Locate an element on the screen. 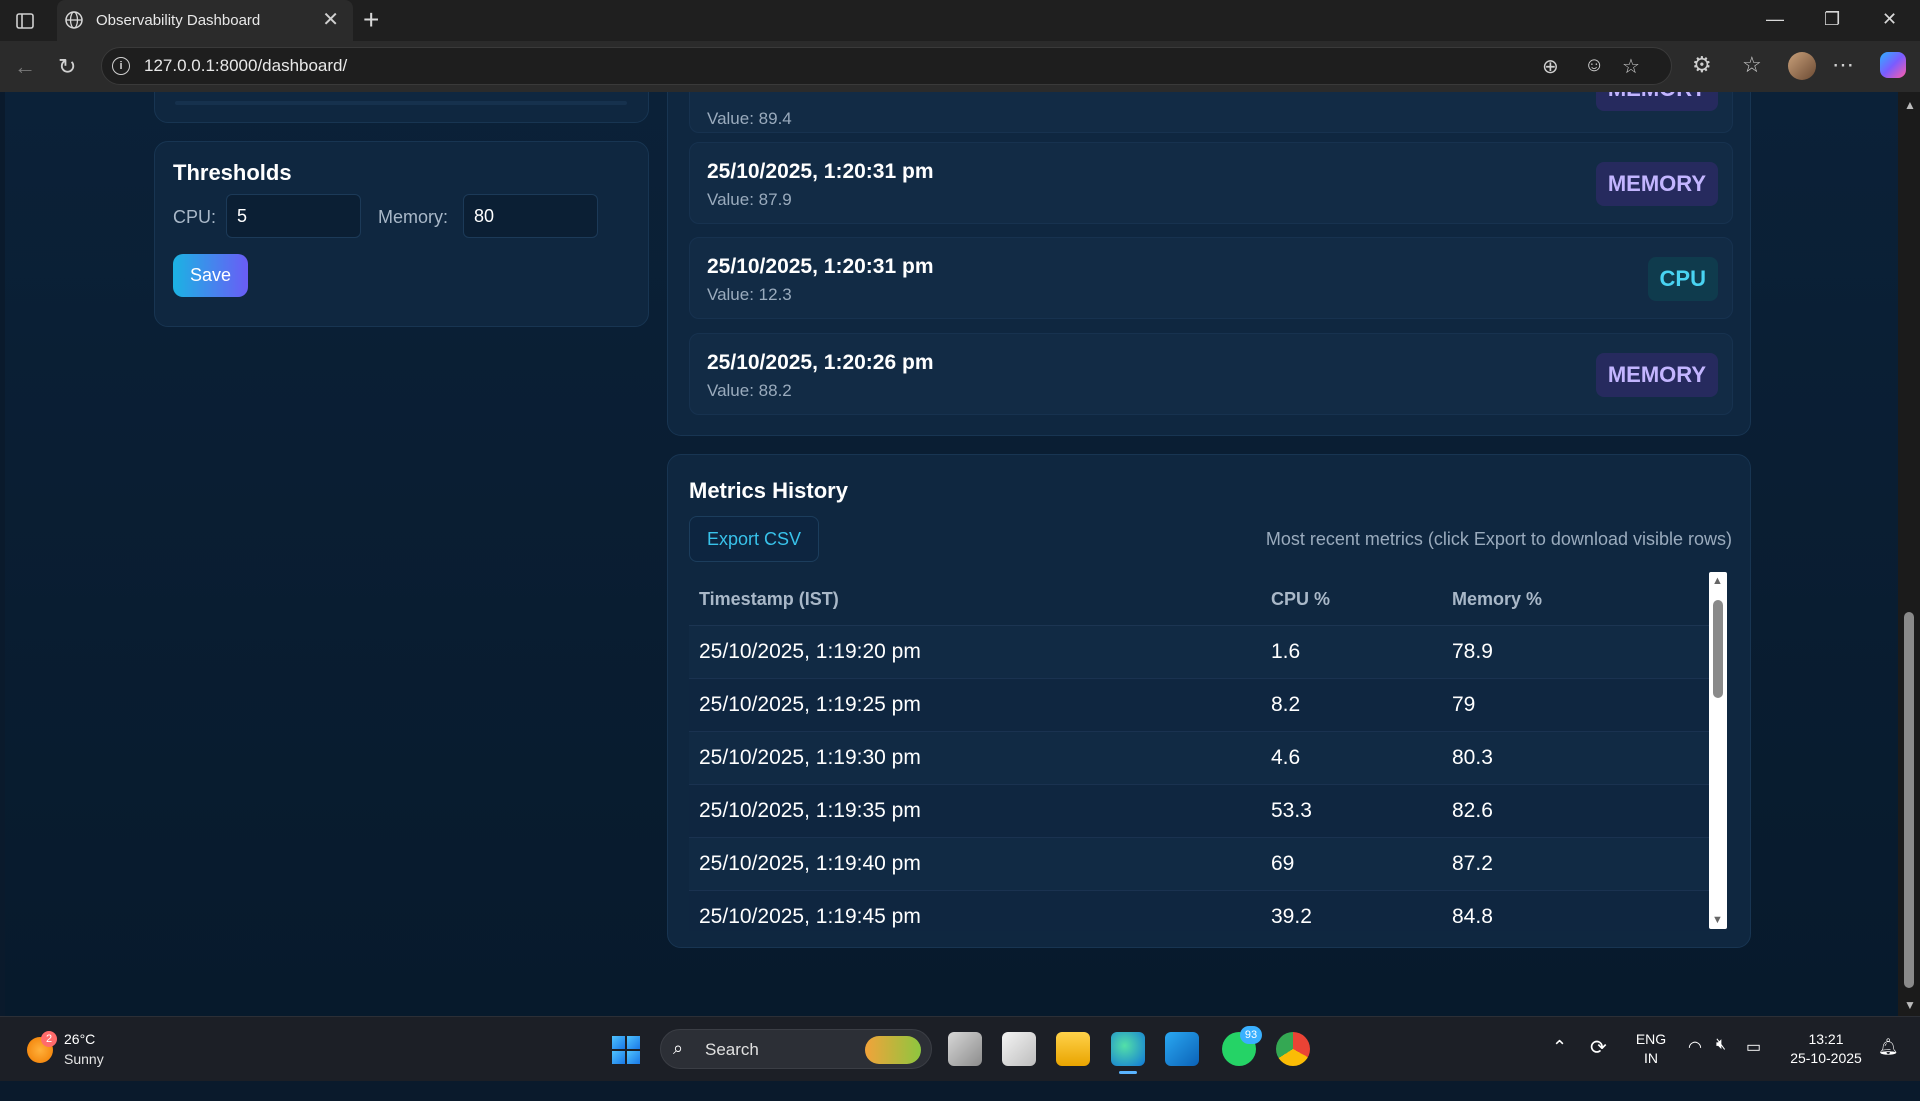 The height and width of the screenshot is (1101, 1920). table-scrollbar: ▲ ▼ is located at coordinates (1718, 750).